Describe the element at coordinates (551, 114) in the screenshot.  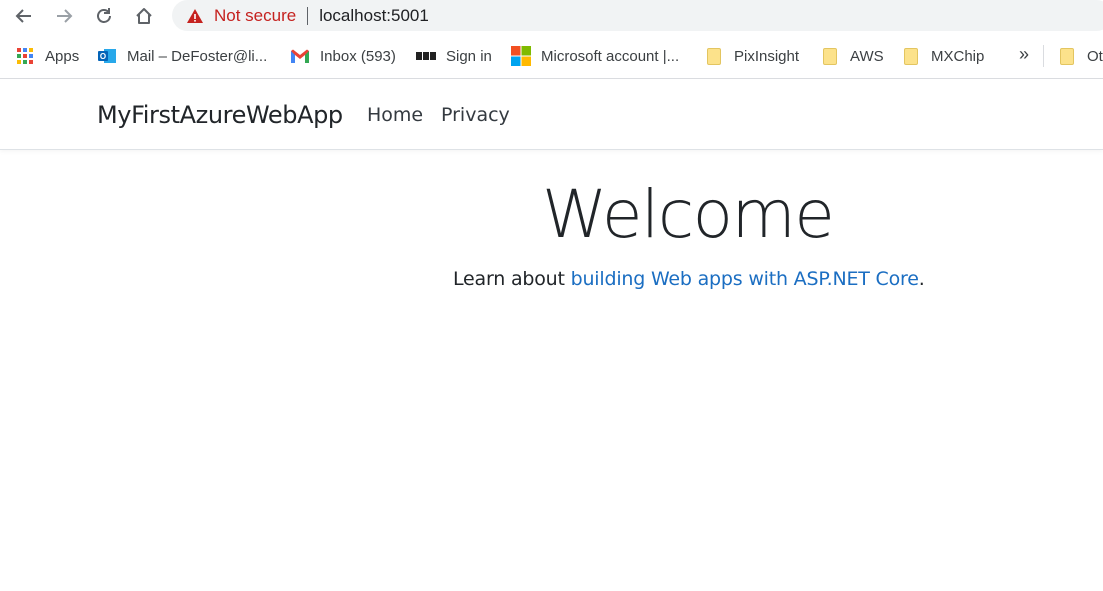
I see `site-navbar: MyFirstAzureWebApp Home Privacy` at that location.